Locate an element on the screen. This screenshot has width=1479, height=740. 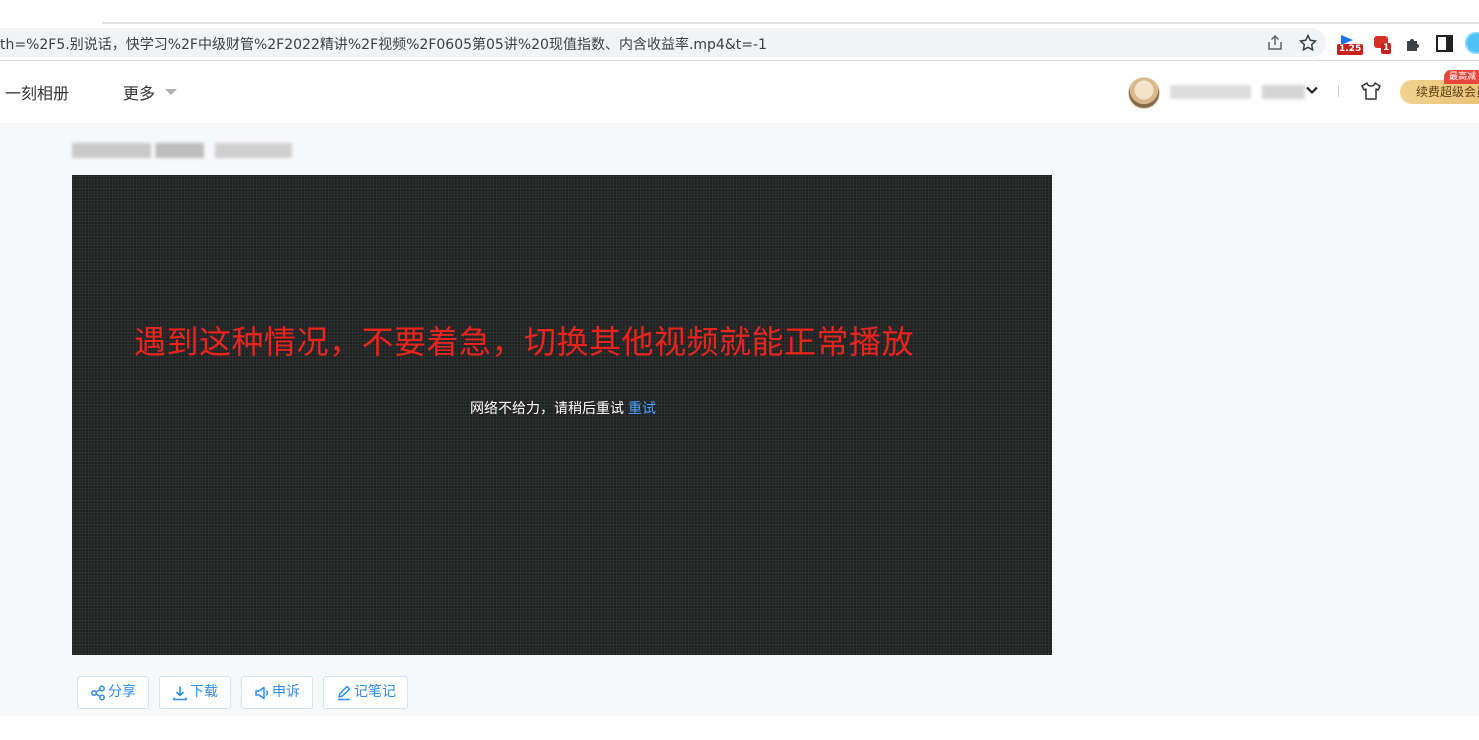
skin-shirt-icon is located at coordinates (1371, 91).